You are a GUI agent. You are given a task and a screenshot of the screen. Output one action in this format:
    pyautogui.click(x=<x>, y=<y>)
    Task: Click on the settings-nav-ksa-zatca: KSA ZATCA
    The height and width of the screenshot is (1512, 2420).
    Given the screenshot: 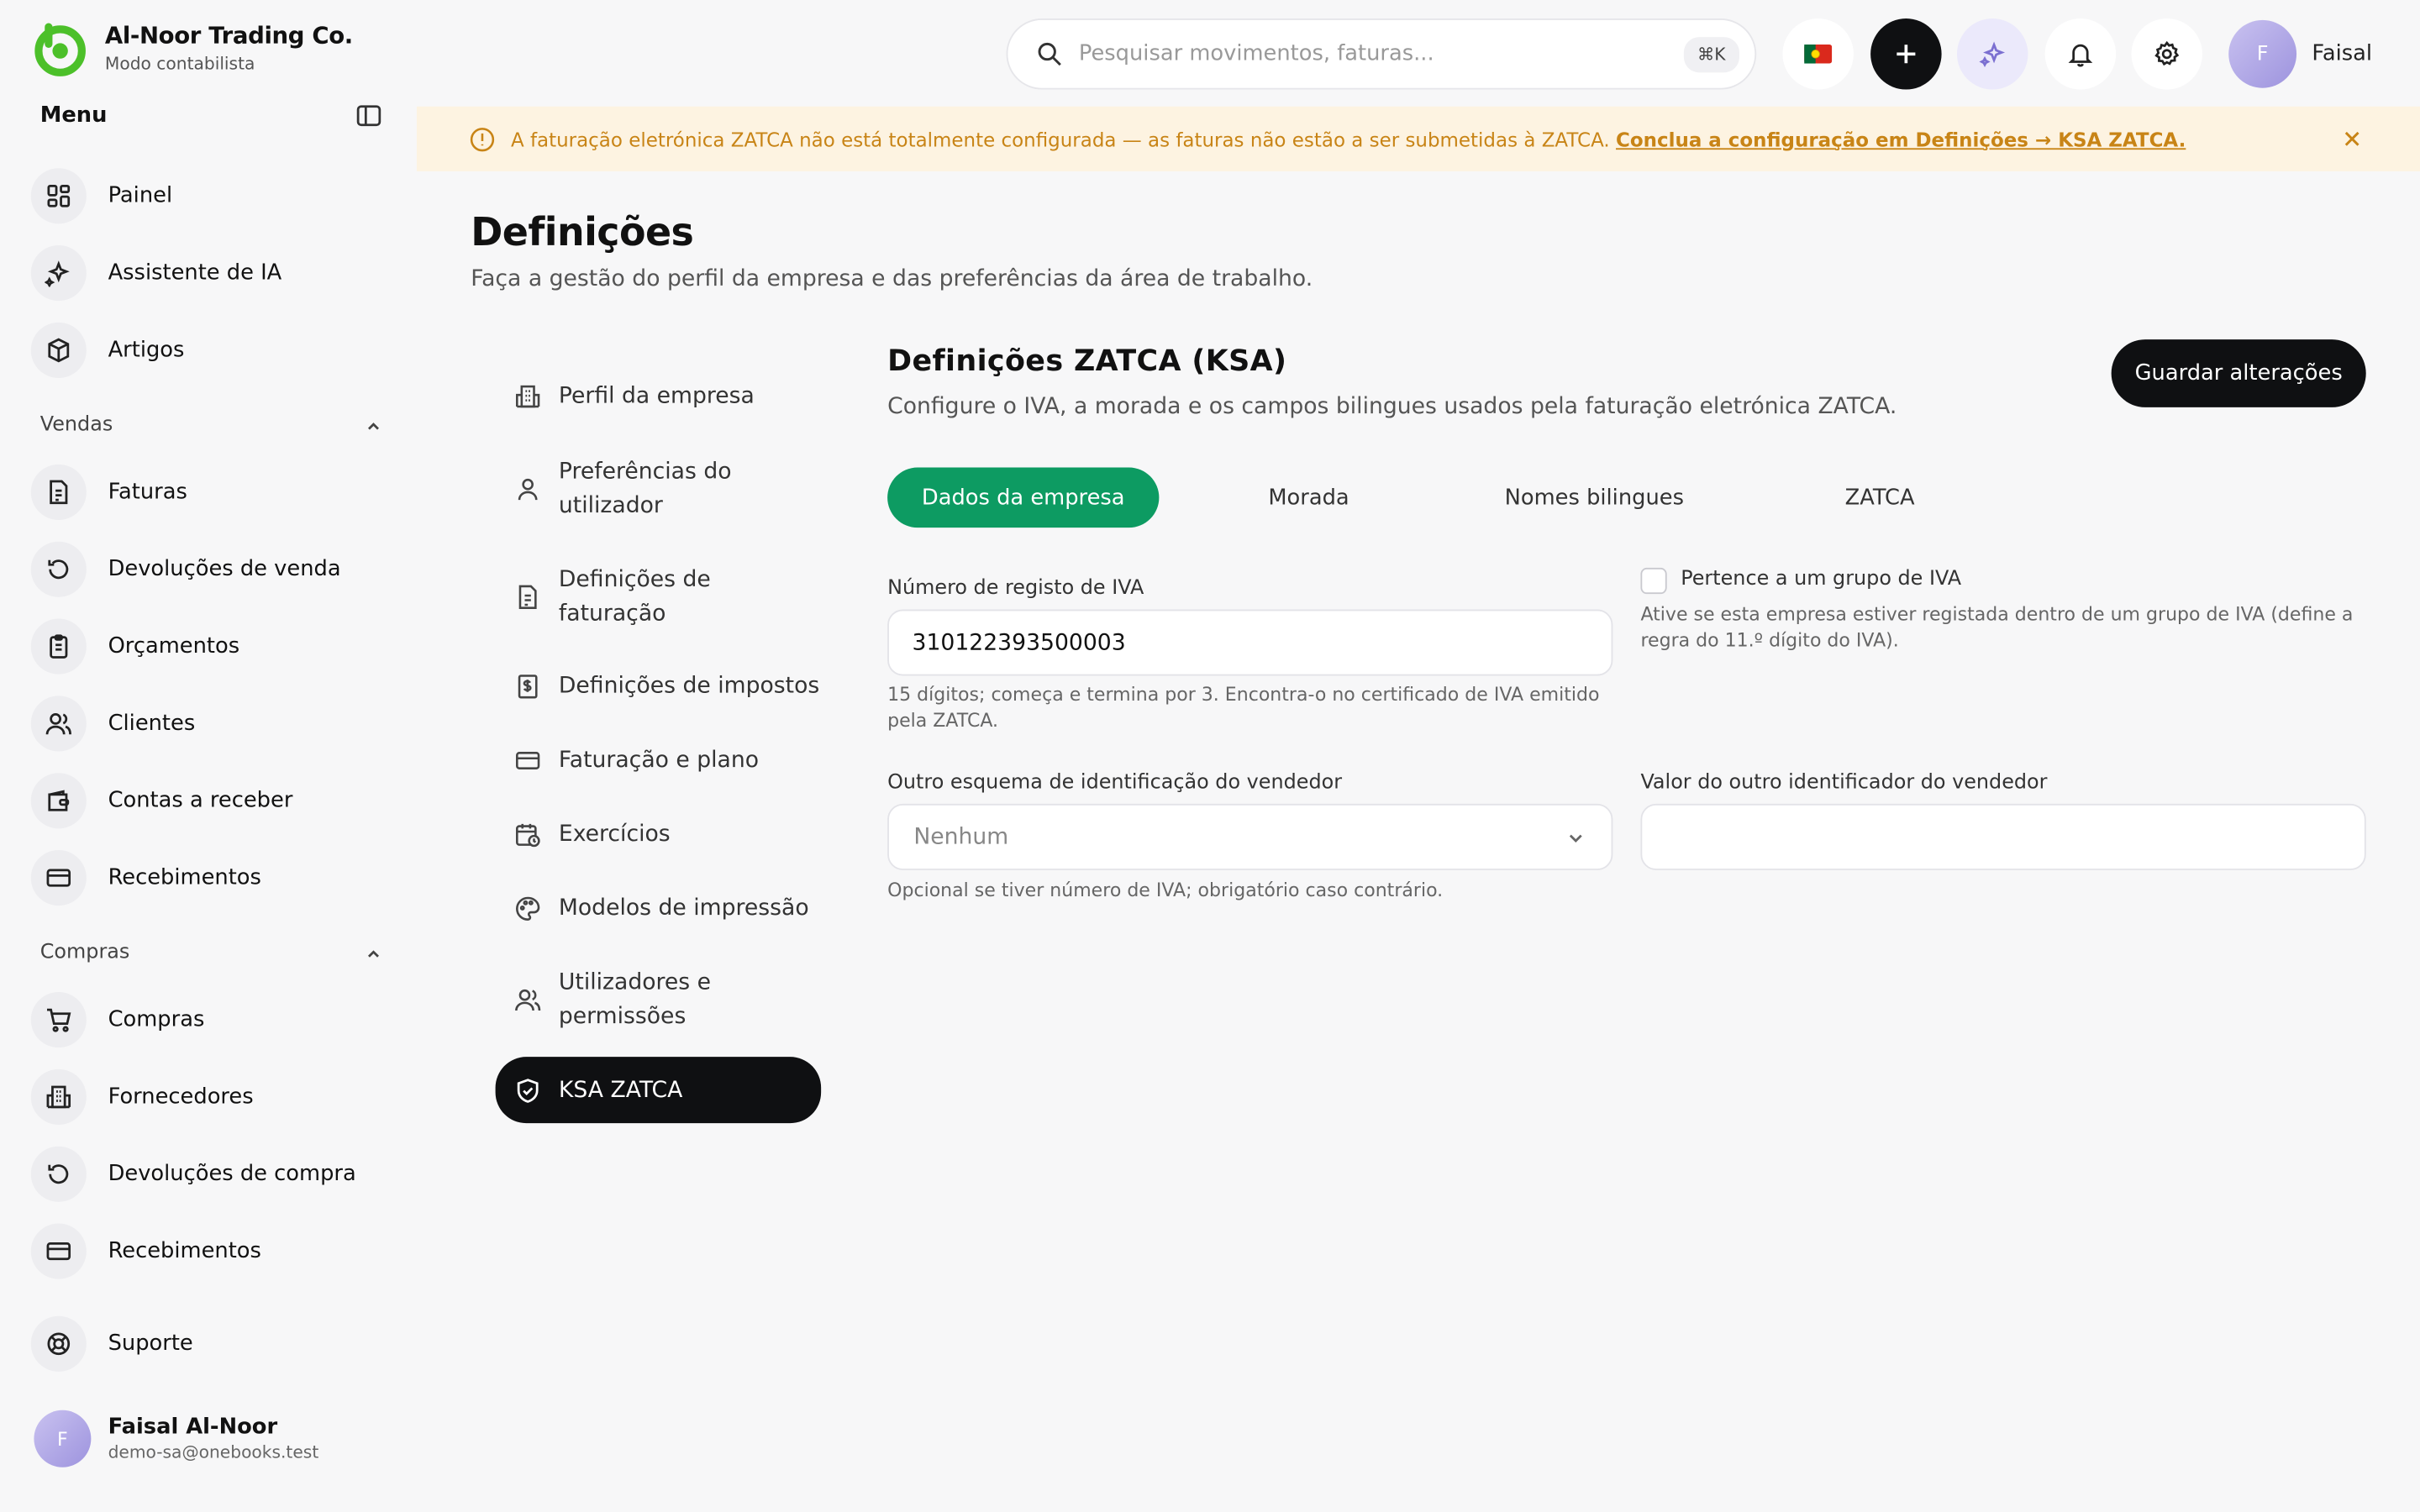 What is the action you would take?
    pyautogui.click(x=658, y=1090)
    